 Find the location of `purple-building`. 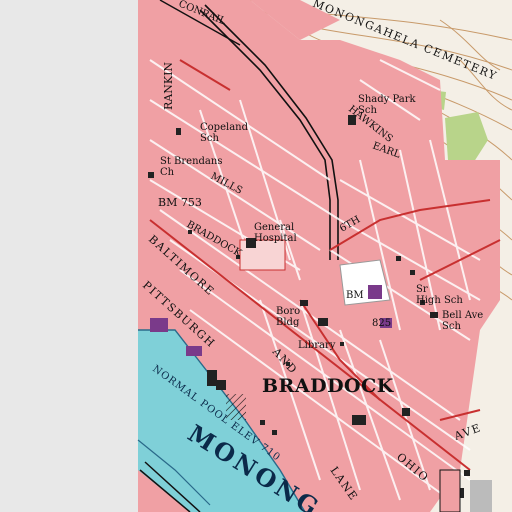

purple-building is located at coordinates (375, 292).